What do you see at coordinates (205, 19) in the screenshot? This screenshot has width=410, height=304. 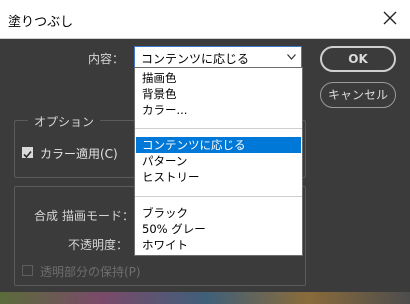 I see `title-bar: 塗りつぶし` at bounding box center [205, 19].